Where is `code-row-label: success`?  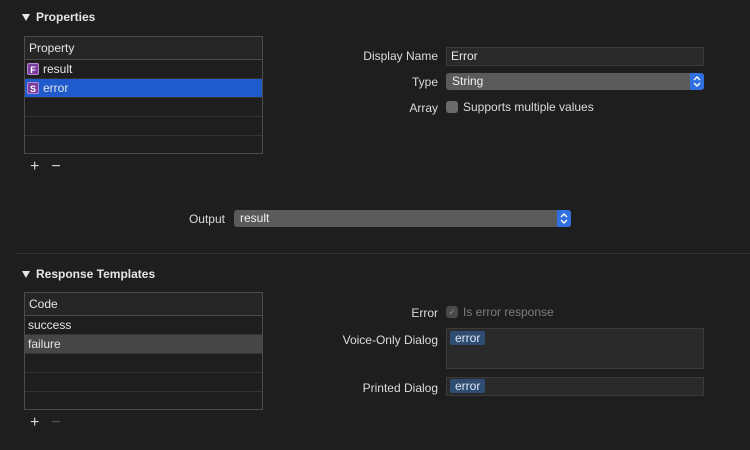
code-row-label: success is located at coordinates (50, 325).